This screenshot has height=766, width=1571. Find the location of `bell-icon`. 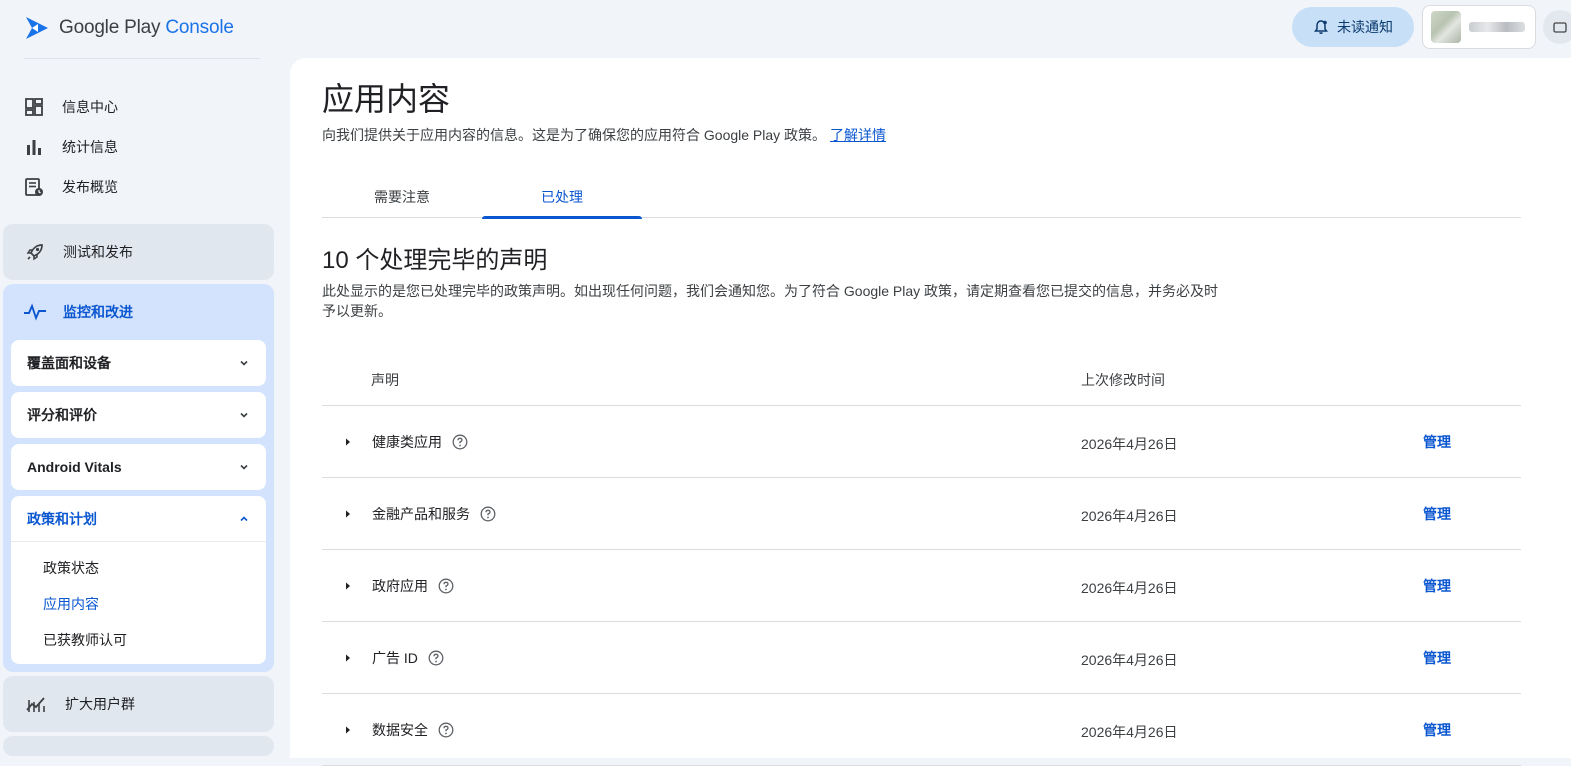

bell-icon is located at coordinates (1321, 27).